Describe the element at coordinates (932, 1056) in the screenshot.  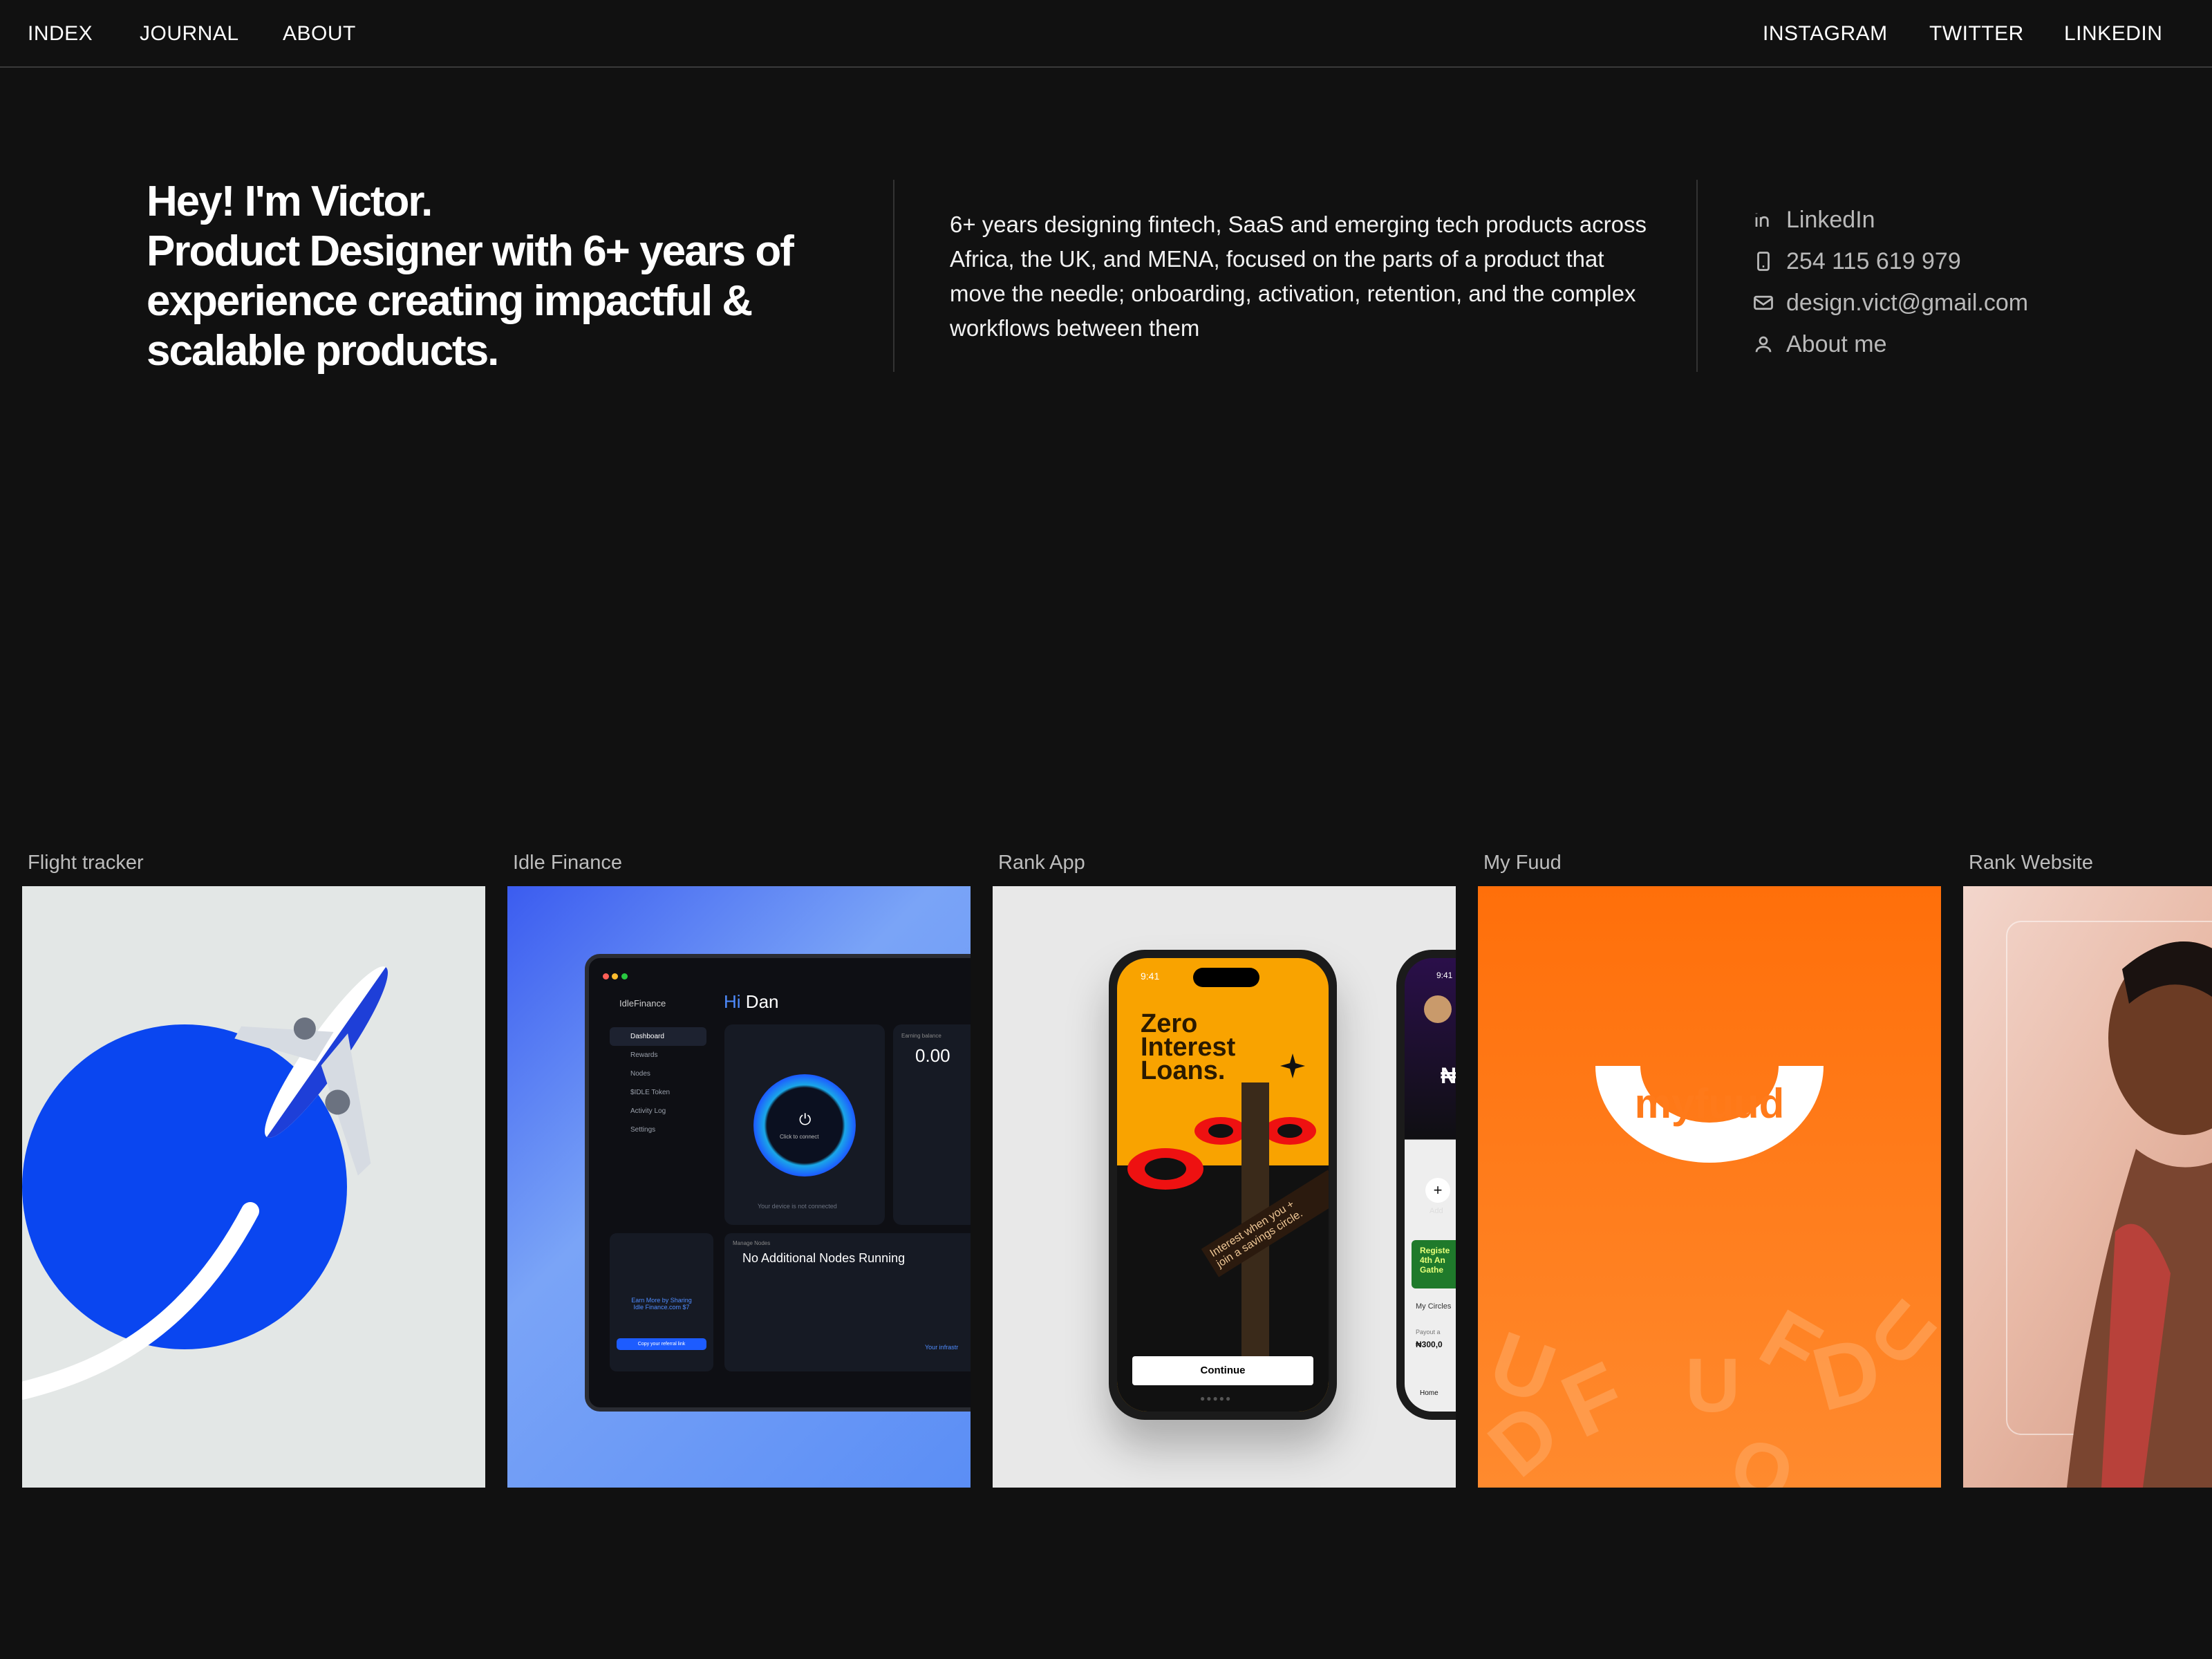
I see `earning-value: 0.00` at that location.